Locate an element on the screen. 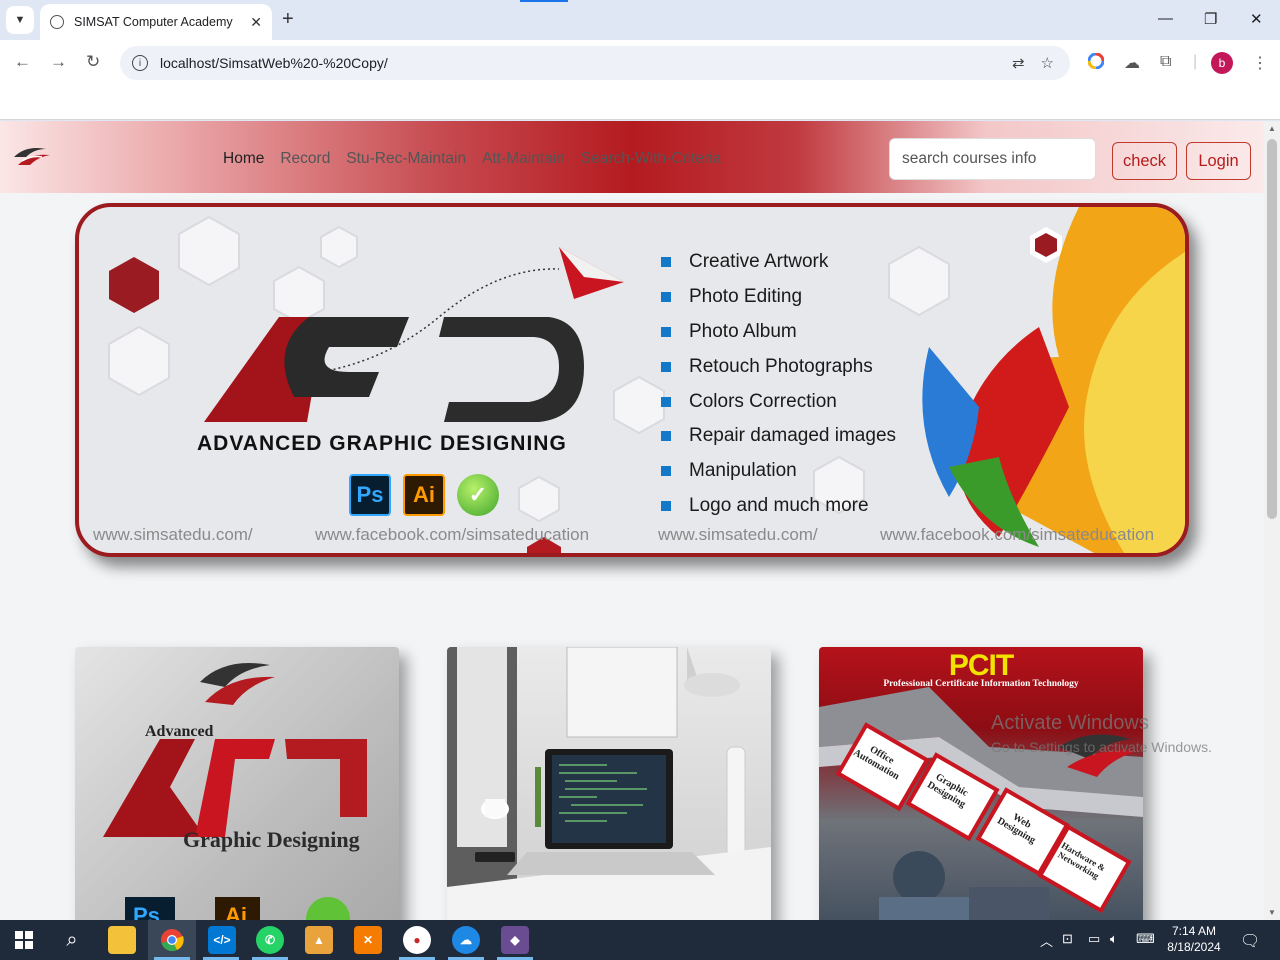  loading-indicator is located at coordinates (544, 1).